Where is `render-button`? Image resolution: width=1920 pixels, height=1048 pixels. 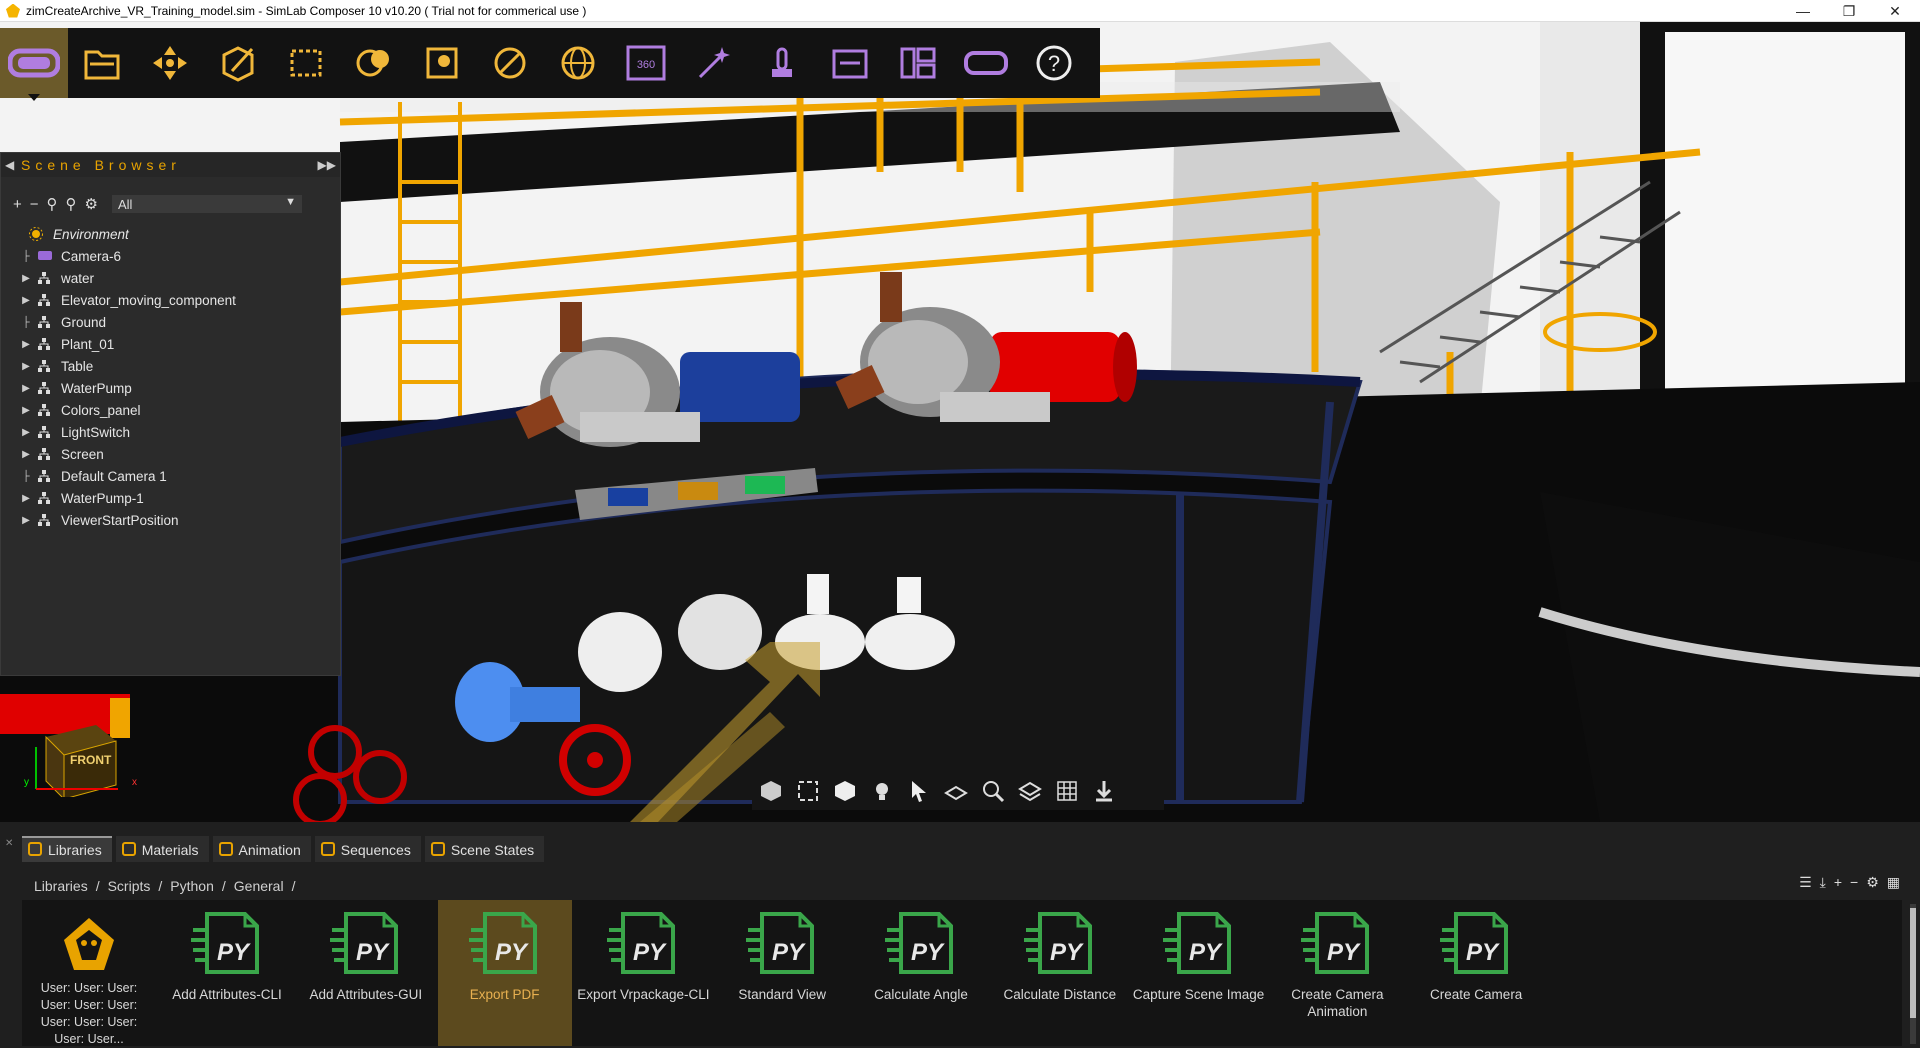
render-button is located at coordinates (442, 63).